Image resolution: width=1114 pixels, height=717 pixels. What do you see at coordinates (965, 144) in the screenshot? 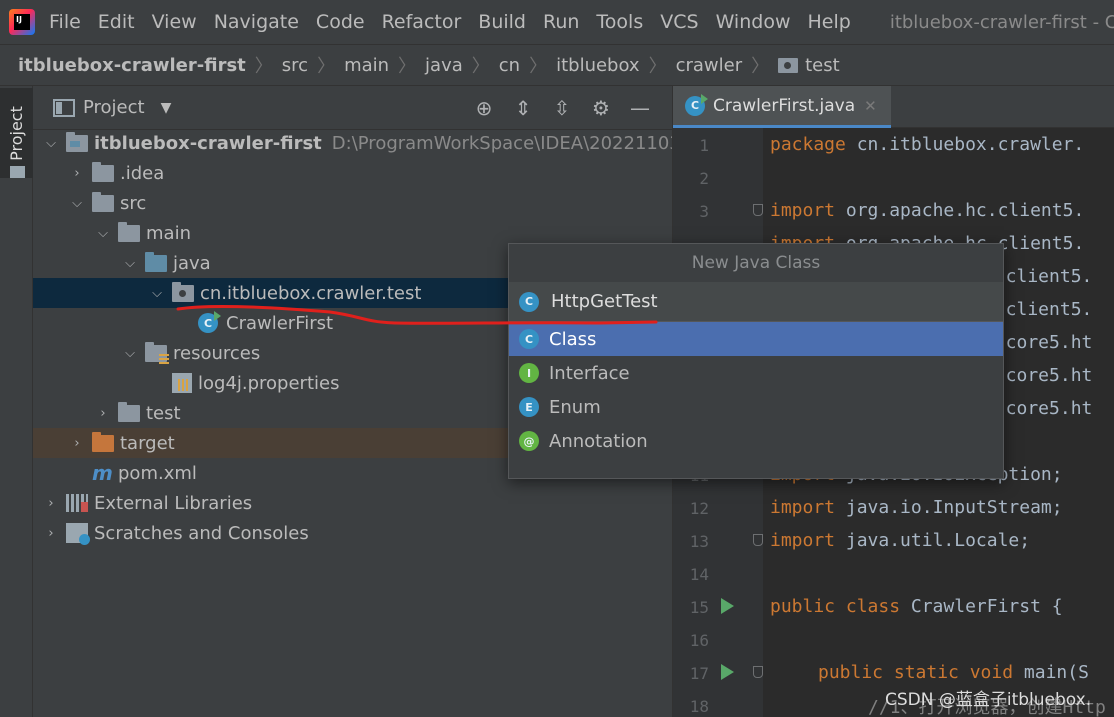
I see `code-text: cn.itbluebox.crawler.` at bounding box center [965, 144].